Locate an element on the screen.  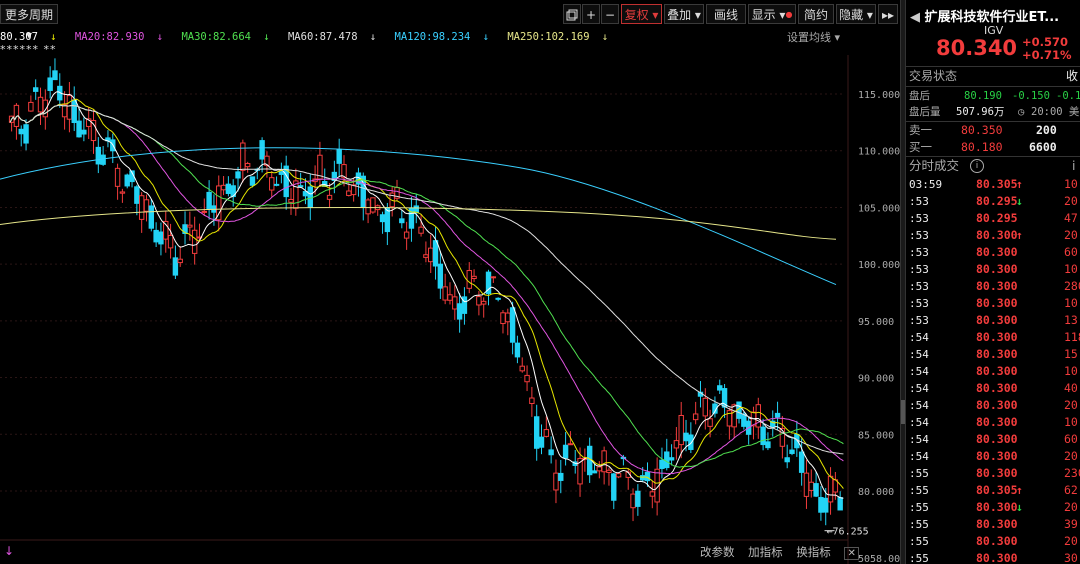
expand-more-icon: ▸▸ is located at coordinates (888, 14).